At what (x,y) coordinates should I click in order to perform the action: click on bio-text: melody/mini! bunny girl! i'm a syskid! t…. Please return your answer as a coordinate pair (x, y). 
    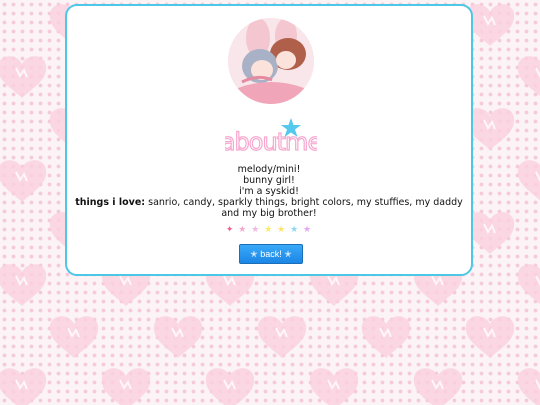
    Looking at the image, I should click on (269, 191).